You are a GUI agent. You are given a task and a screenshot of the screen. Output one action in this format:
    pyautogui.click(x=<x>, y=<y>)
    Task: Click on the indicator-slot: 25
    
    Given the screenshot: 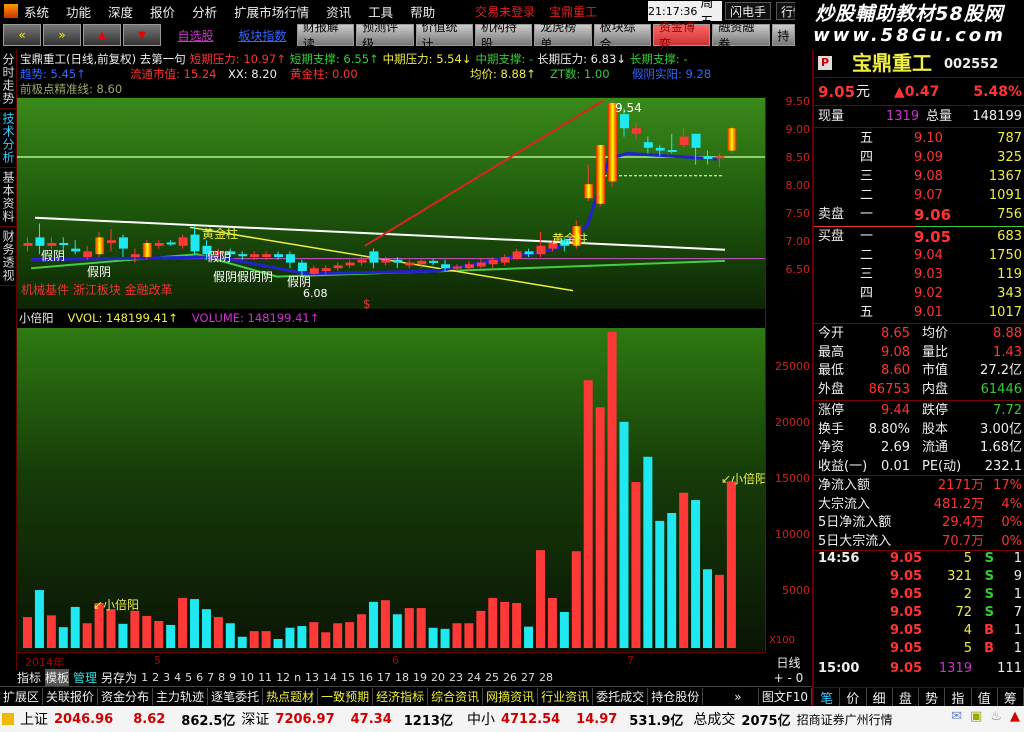 What is the action you would take?
    pyautogui.click(x=492, y=677)
    